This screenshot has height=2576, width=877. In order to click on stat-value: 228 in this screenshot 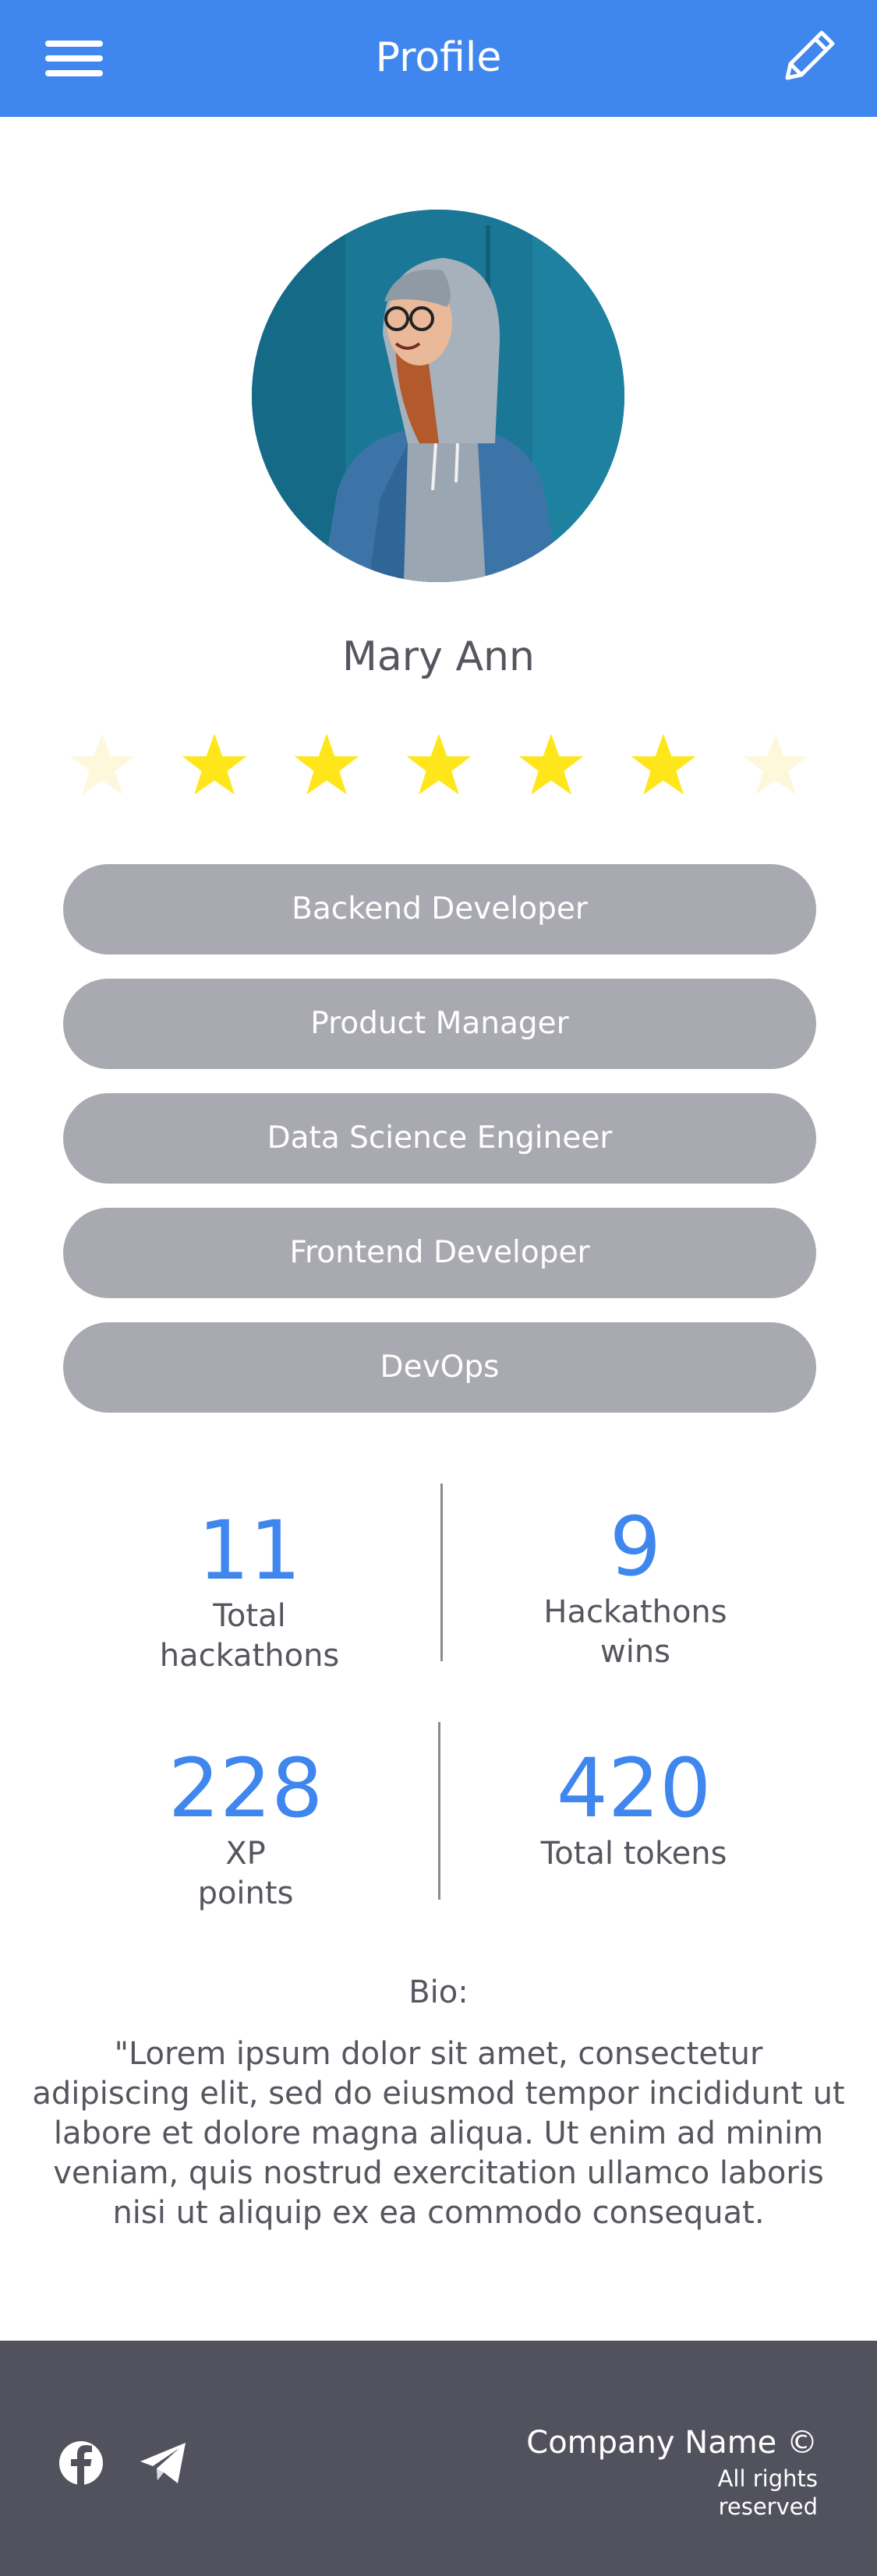, I will do `click(246, 1788)`.